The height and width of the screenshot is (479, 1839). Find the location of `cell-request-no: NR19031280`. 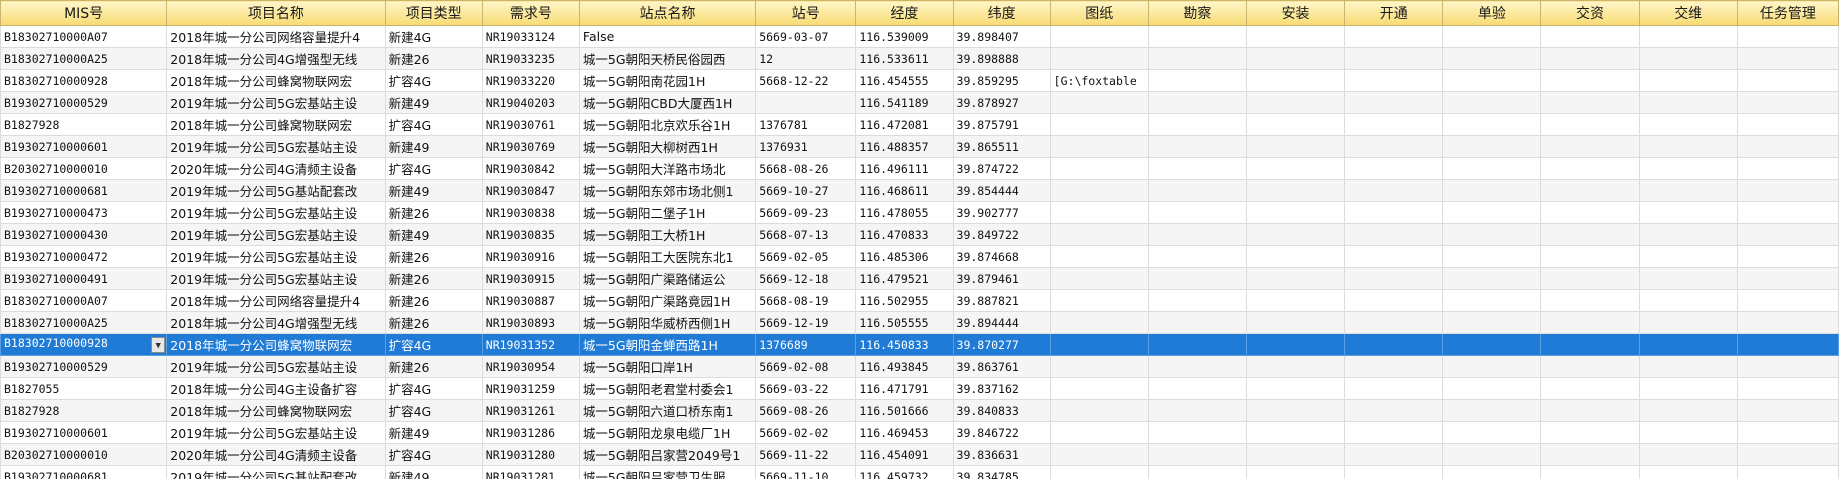

cell-request-no: NR19031280 is located at coordinates (530, 454).